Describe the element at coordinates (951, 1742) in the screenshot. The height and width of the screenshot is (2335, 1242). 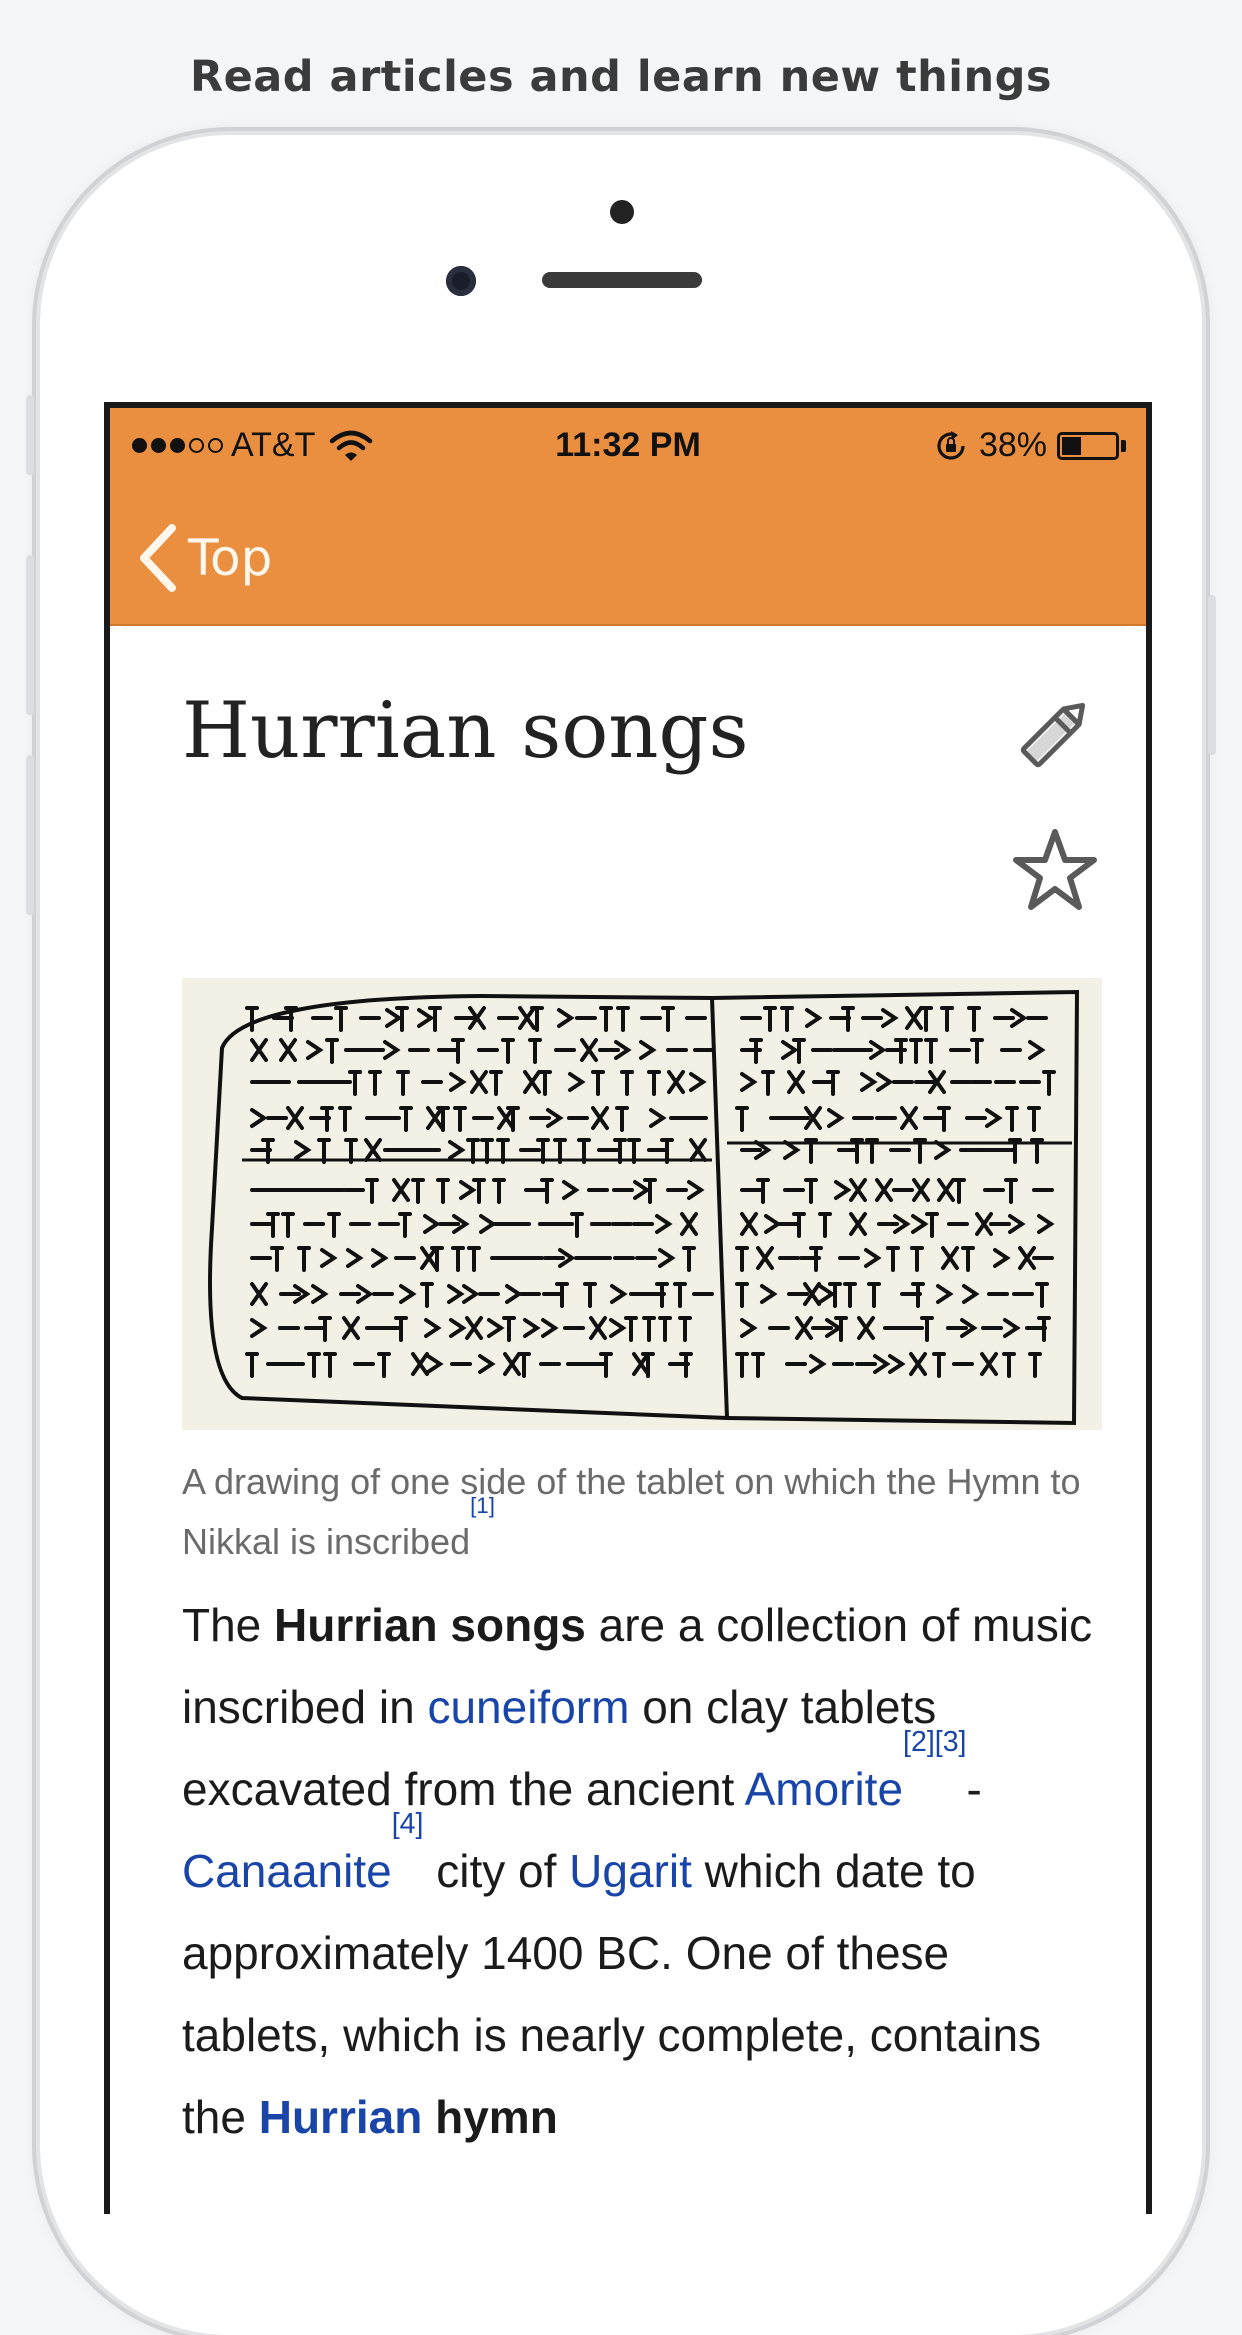
I see `citation-link-3: [3]` at that location.